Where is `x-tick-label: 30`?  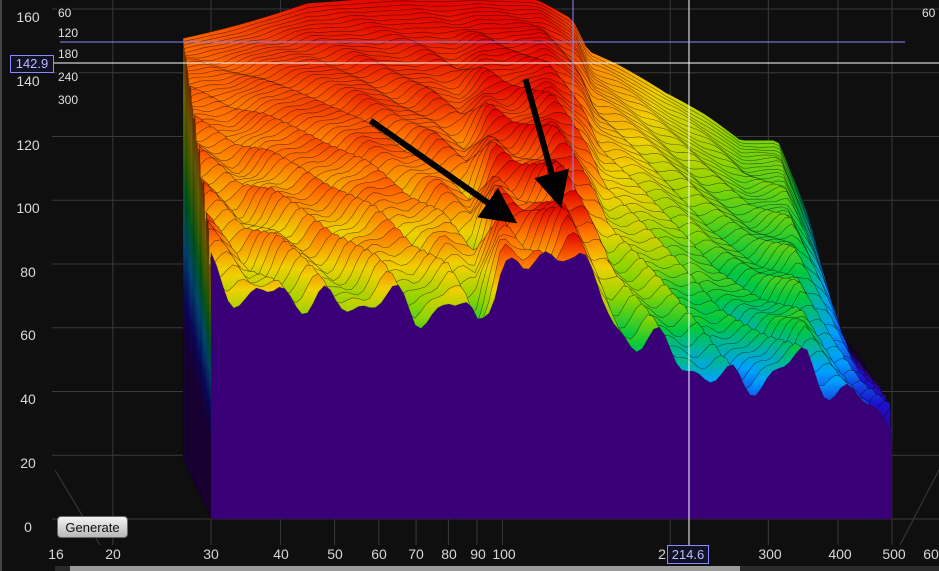
x-tick-label: 30 is located at coordinates (211, 554).